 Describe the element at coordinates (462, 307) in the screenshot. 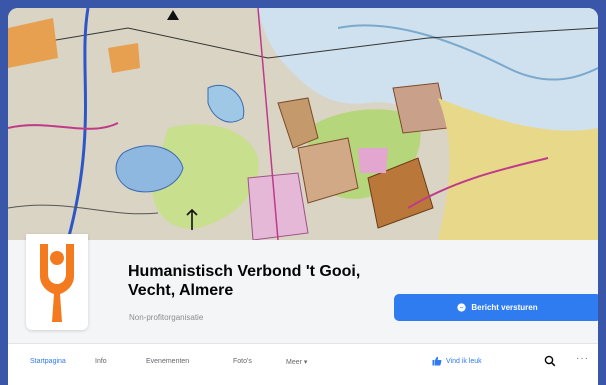

I see `messenger-icon` at that location.